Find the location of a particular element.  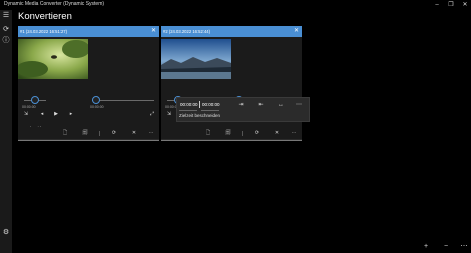

card-title: #1 (24.03.2022 16:51:27) is located at coordinates (44, 31).